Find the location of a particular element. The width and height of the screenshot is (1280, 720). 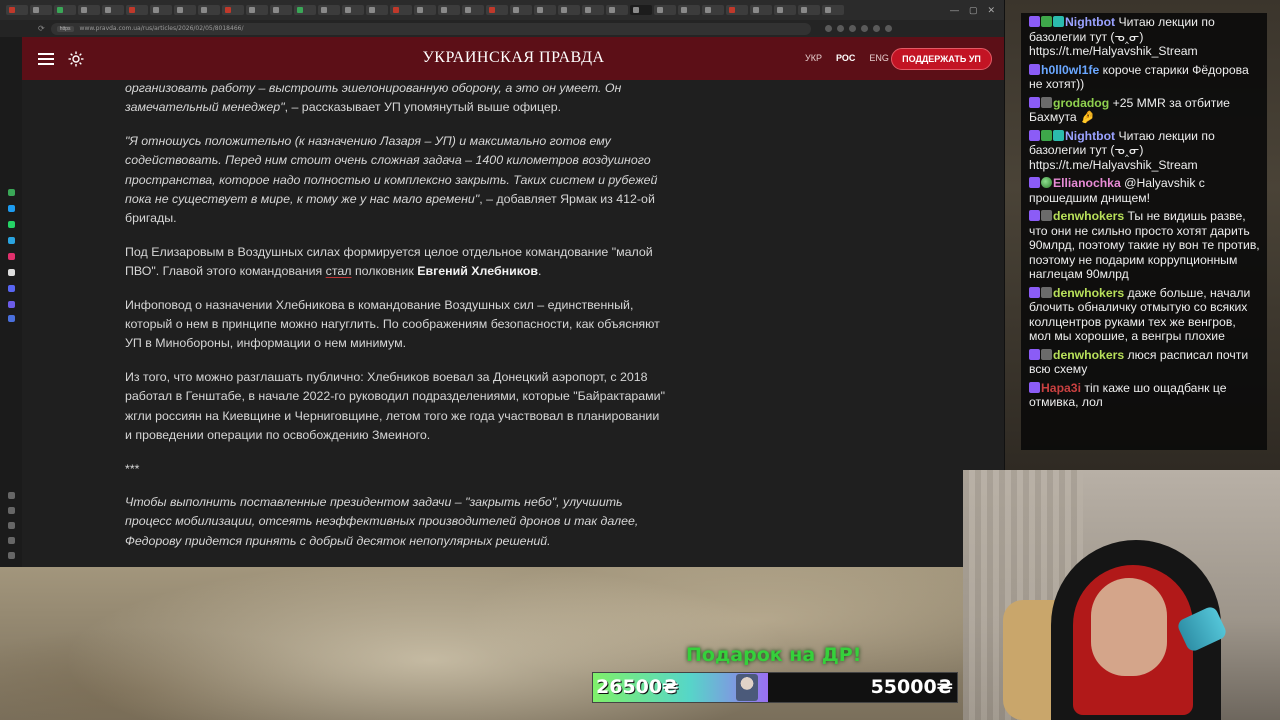

language-switcher: УКР РОС ENG is located at coordinates (847, 58).